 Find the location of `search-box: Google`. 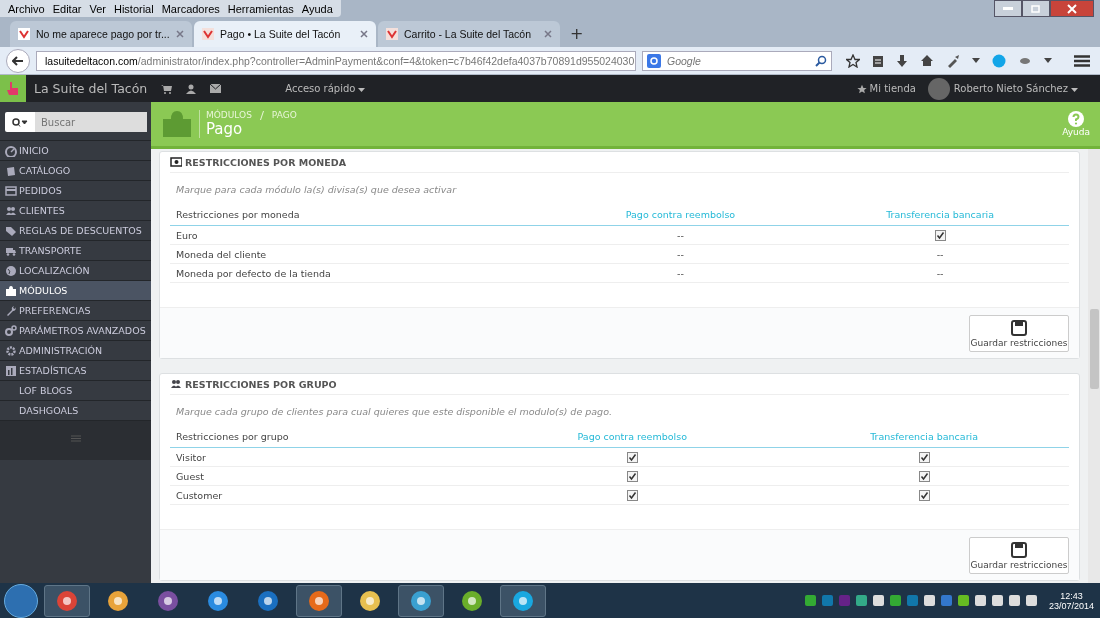

search-box: Google is located at coordinates (737, 60).